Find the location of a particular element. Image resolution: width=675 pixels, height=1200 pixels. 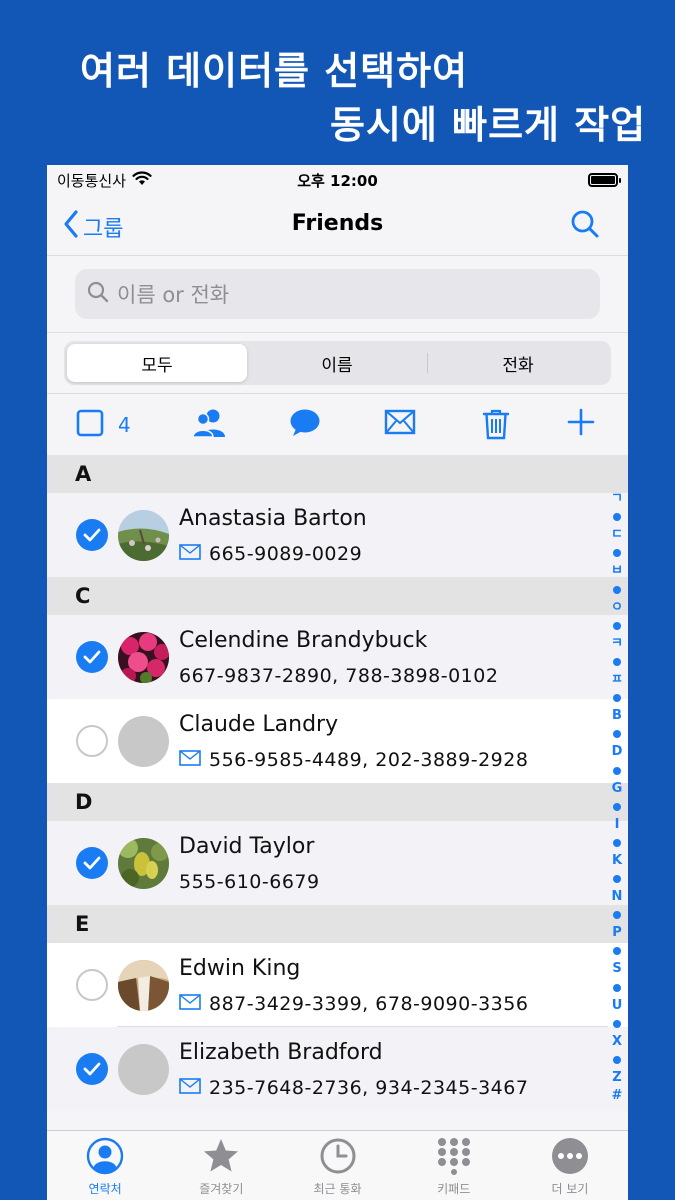

index-letter: D is located at coordinates (617, 752).